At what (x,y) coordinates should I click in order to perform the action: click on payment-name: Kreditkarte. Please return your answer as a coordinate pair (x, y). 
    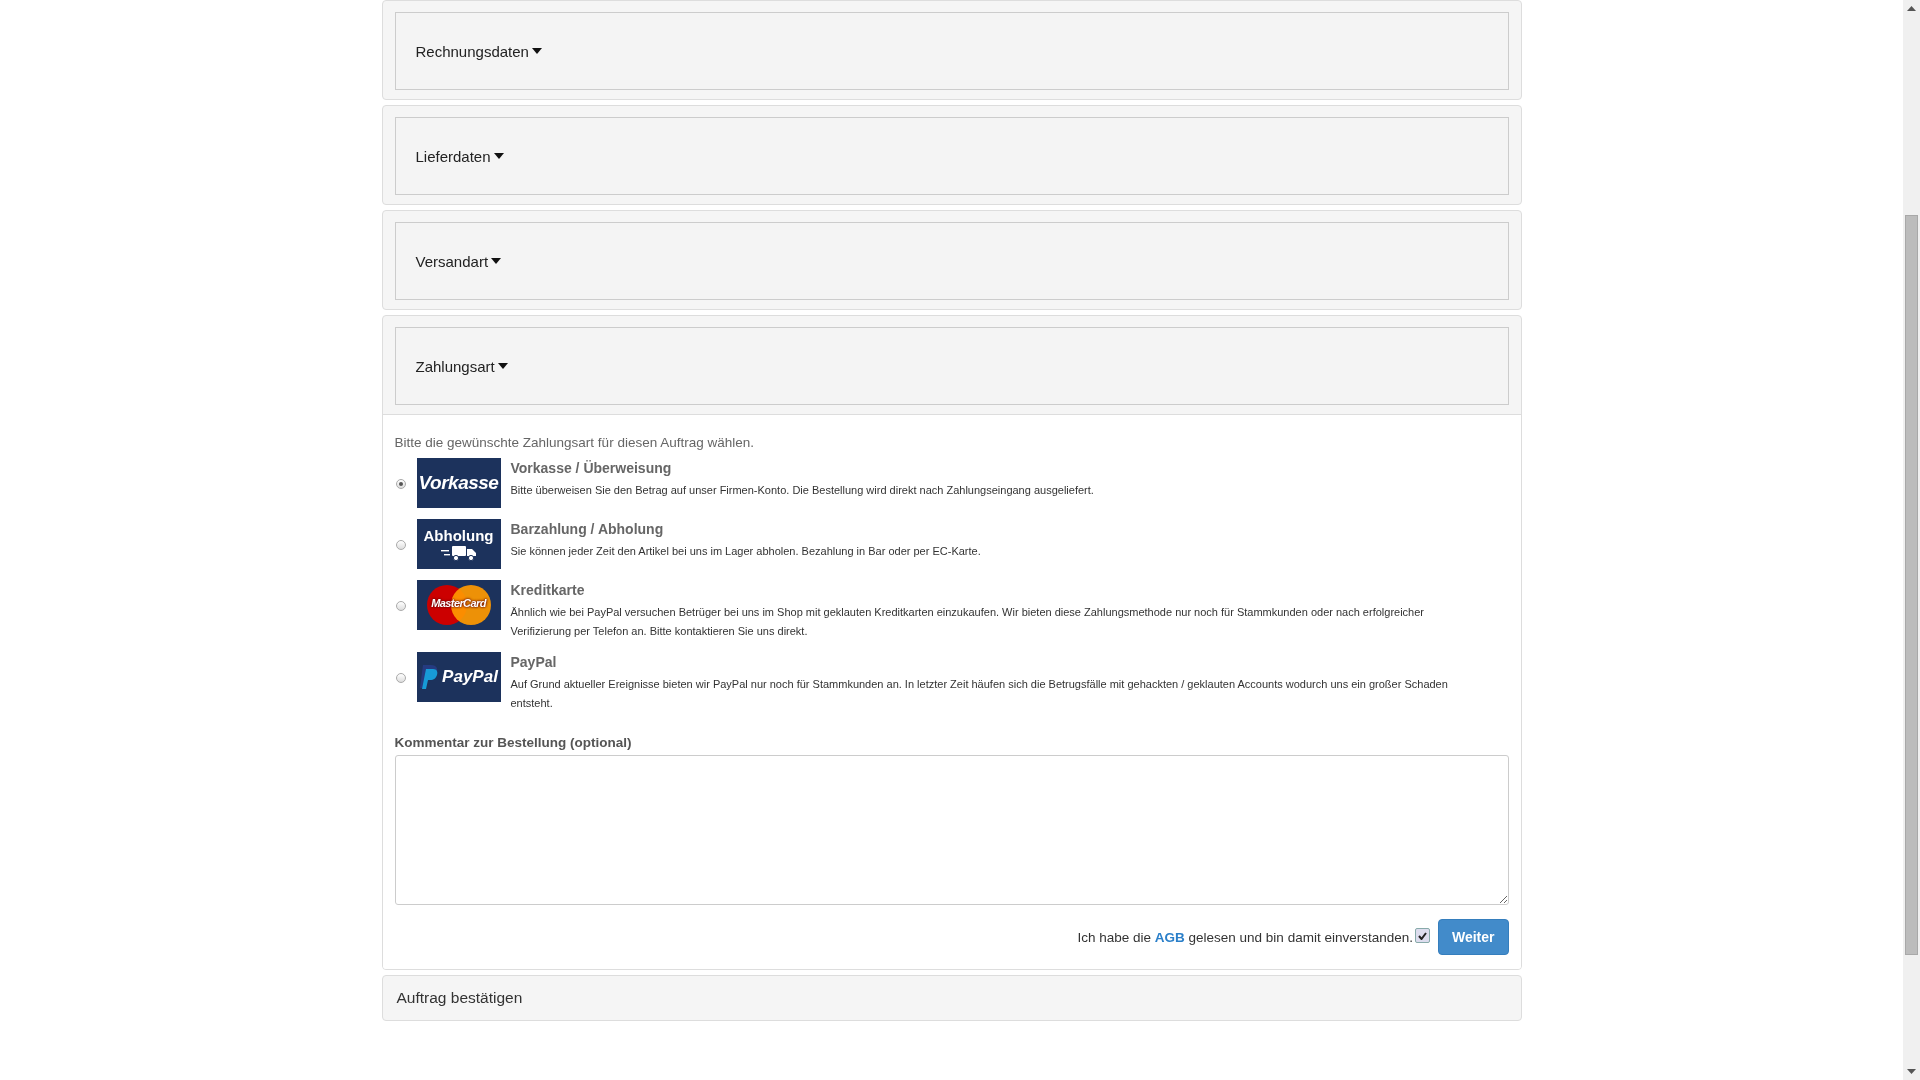
    Looking at the image, I should click on (548, 590).